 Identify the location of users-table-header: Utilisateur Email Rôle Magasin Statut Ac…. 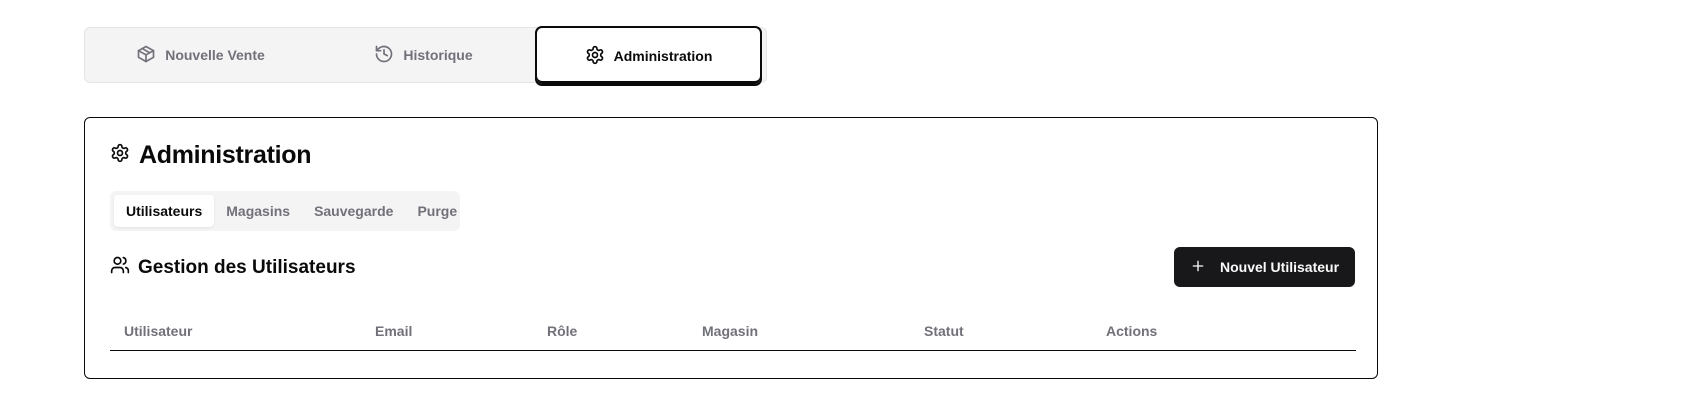
(733, 331).